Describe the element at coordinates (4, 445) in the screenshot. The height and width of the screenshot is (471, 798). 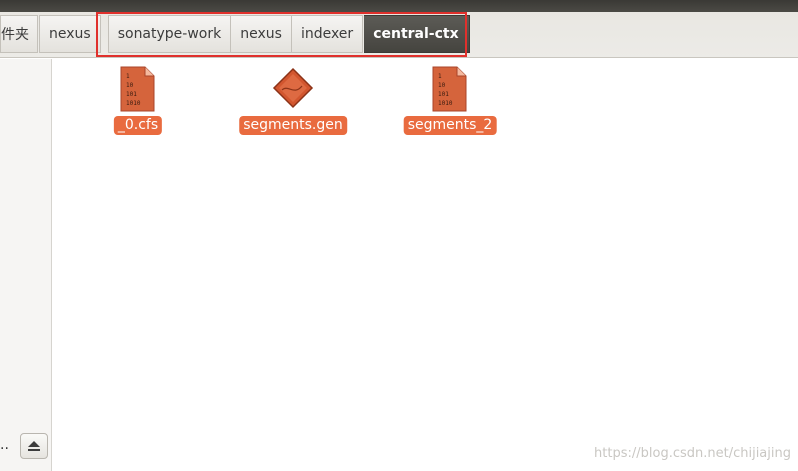
I see `sidebar-truncated-label: ..` at that location.